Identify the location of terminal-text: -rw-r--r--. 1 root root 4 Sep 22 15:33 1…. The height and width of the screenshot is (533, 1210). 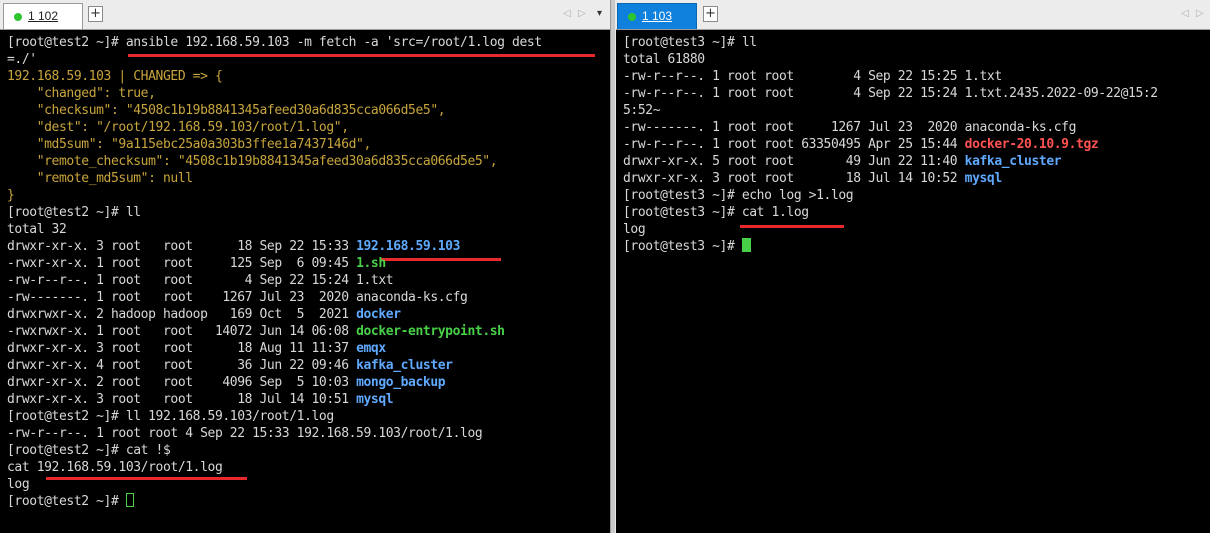
(245, 433).